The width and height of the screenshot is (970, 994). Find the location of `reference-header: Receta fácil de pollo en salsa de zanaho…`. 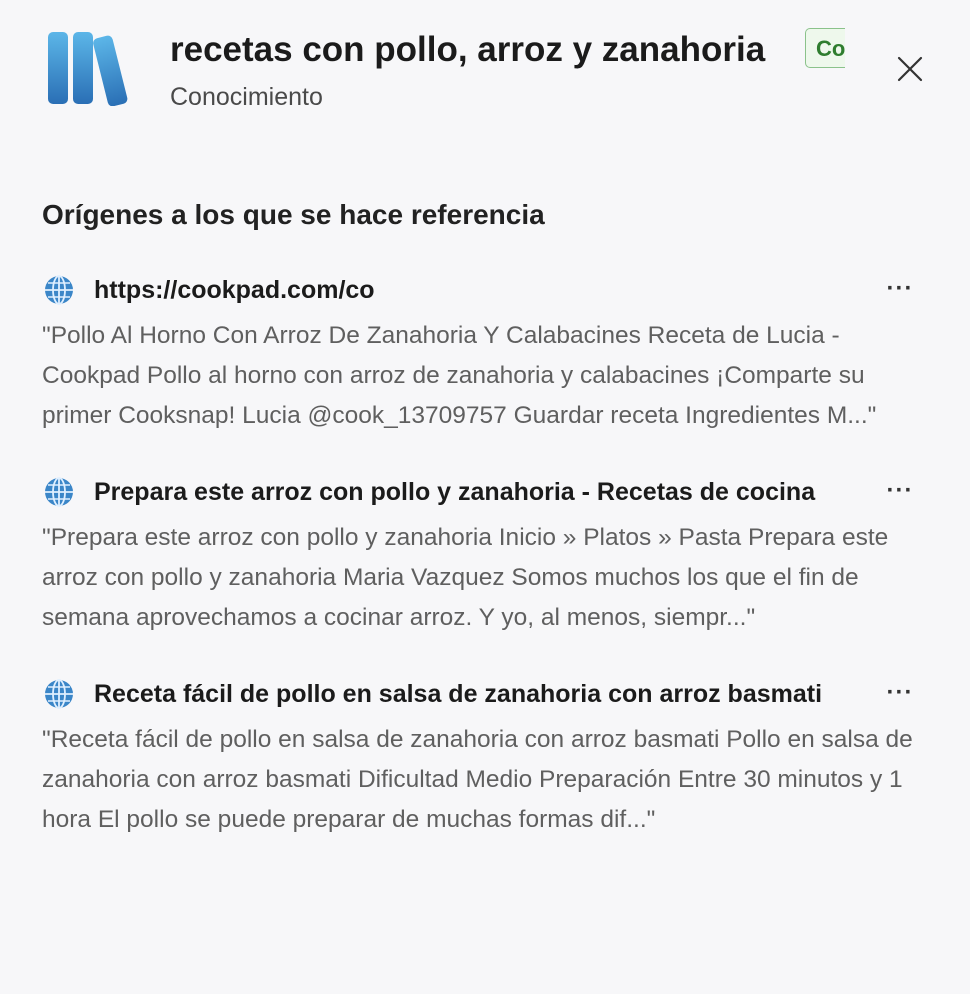

reference-header: Receta fácil de pollo en salsa de zanaho… is located at coordinates (482, 694).